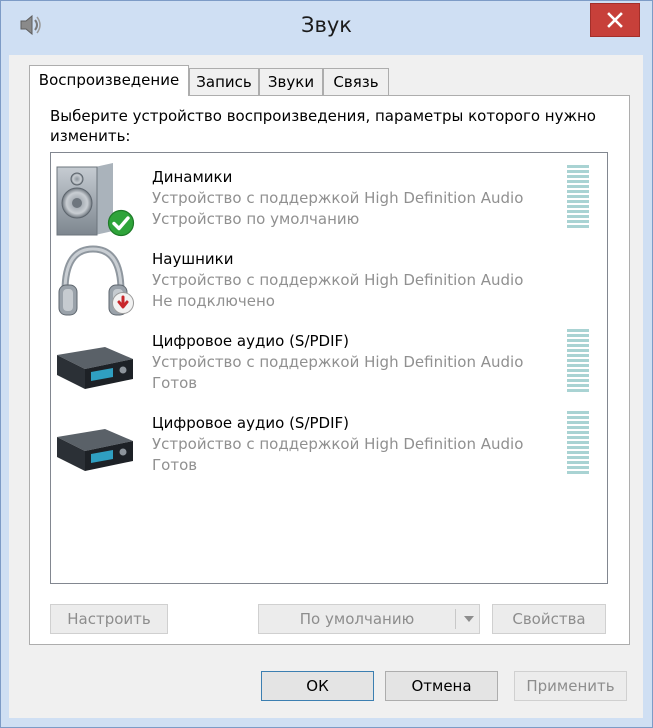  Describe the element at coordinates (224, 81) in the screenshot. I see `tab-recording: Запись` at that location.